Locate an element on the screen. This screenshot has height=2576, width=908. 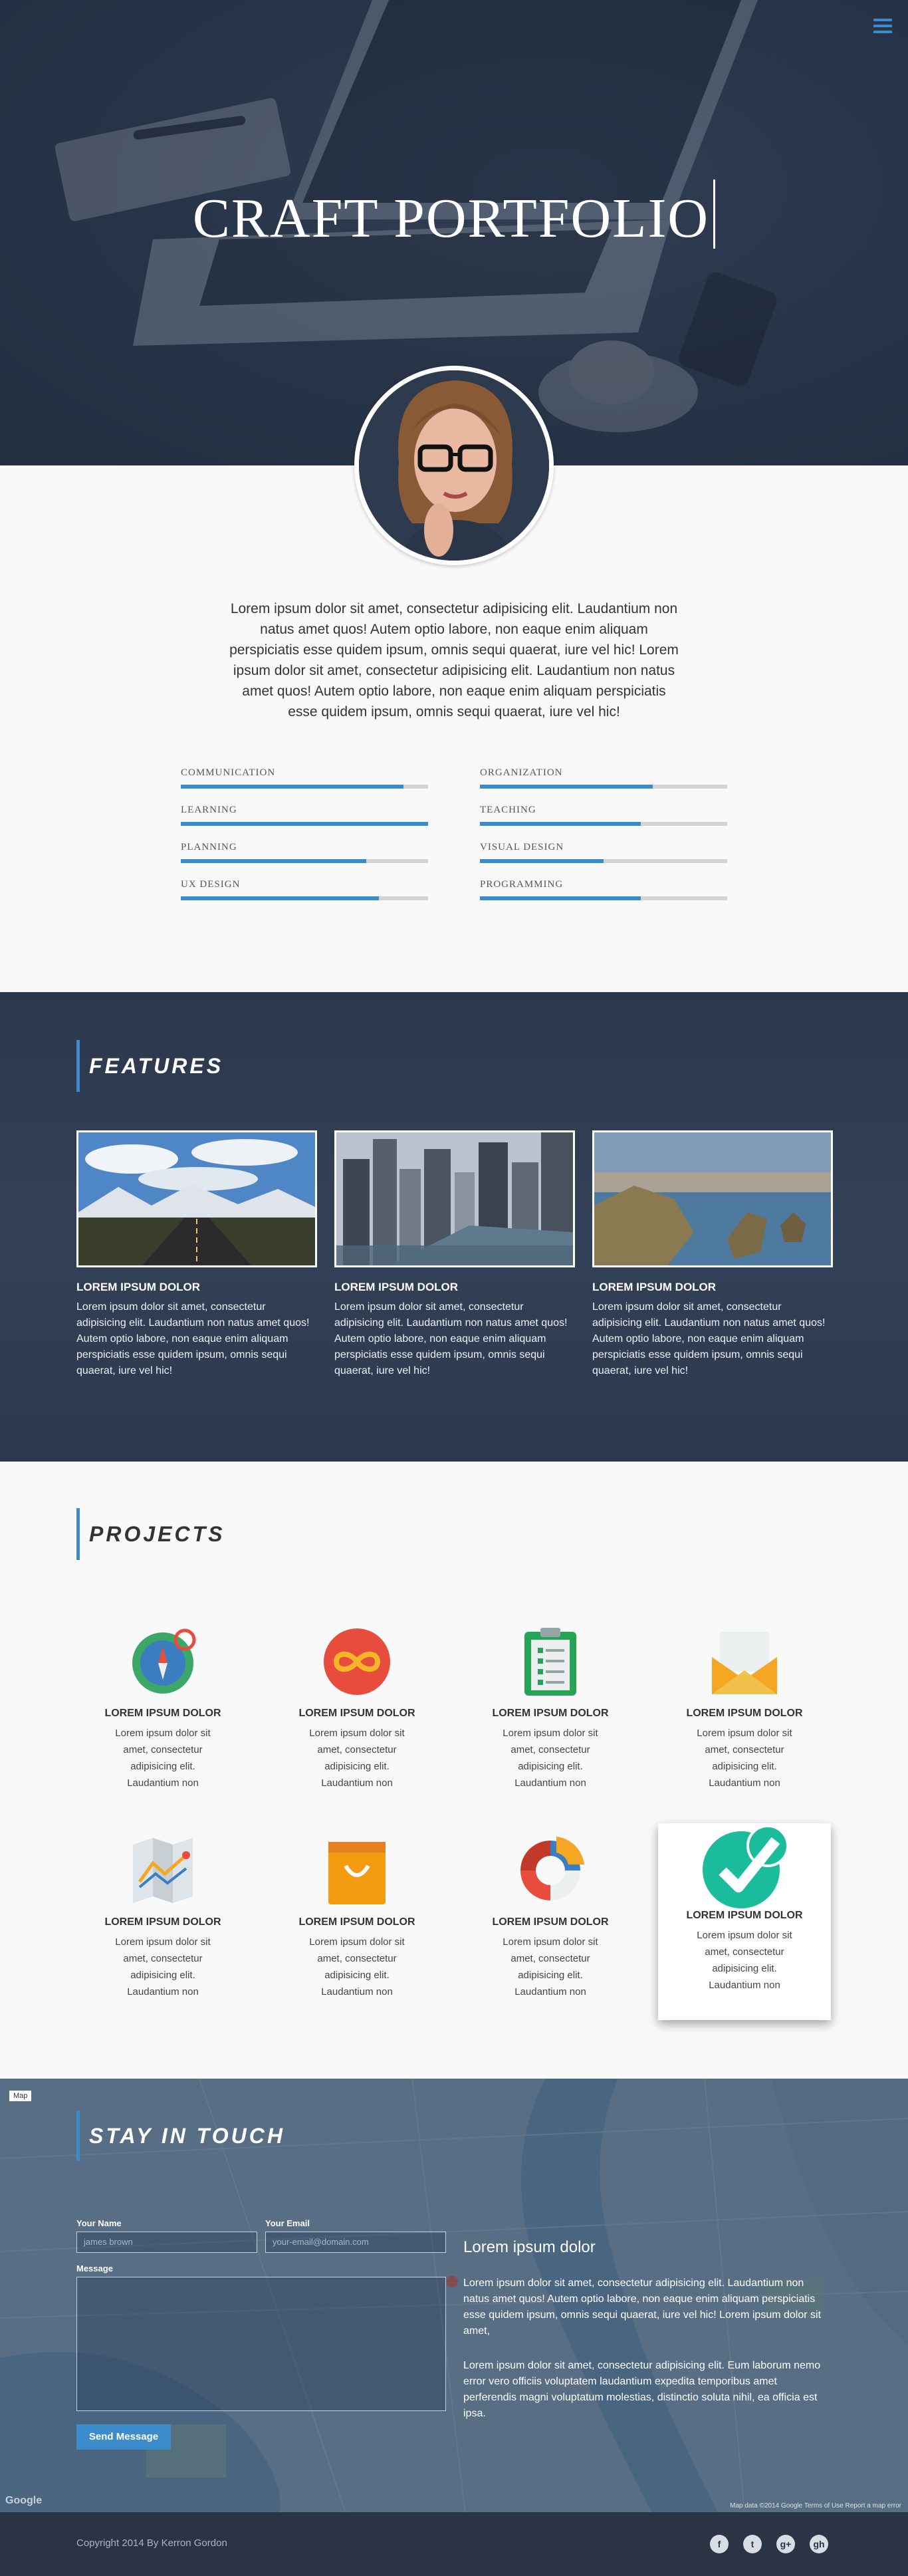
google-plus-icon: g+ is located at coordinates (785, 2544).